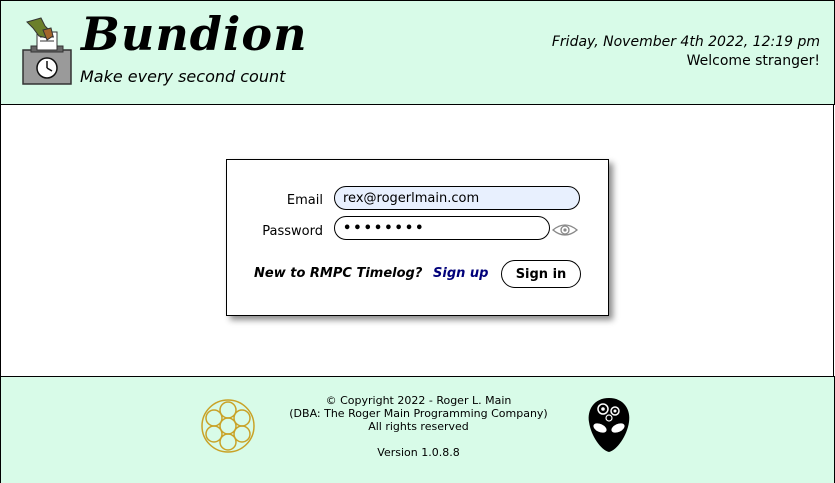 The height and width of the screenshot is (483, 835). Describe the element at coordinates (194, 34) in the screenshot. I see `brand-name: Bundion` at that location.